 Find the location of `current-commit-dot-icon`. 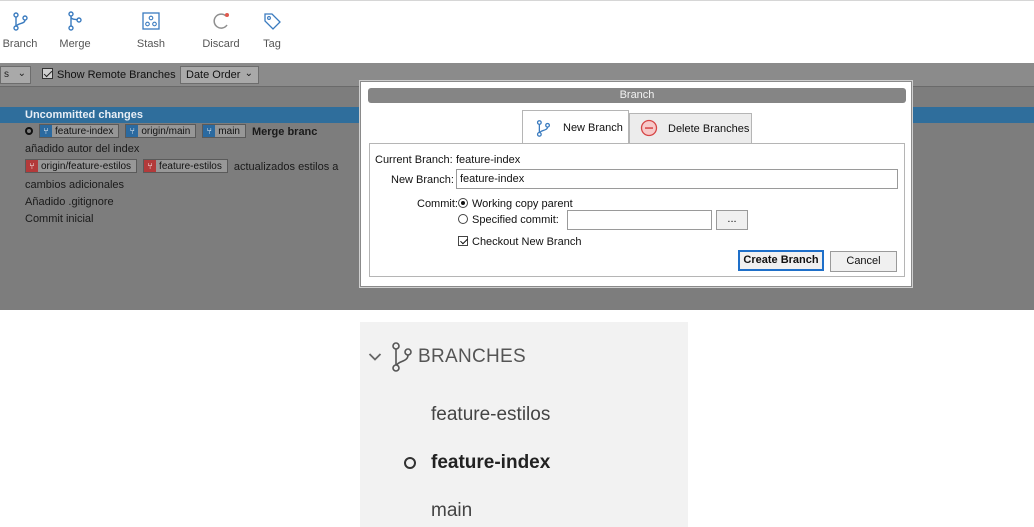

current-commit-dot-icon is located at coordinates (29, 131).